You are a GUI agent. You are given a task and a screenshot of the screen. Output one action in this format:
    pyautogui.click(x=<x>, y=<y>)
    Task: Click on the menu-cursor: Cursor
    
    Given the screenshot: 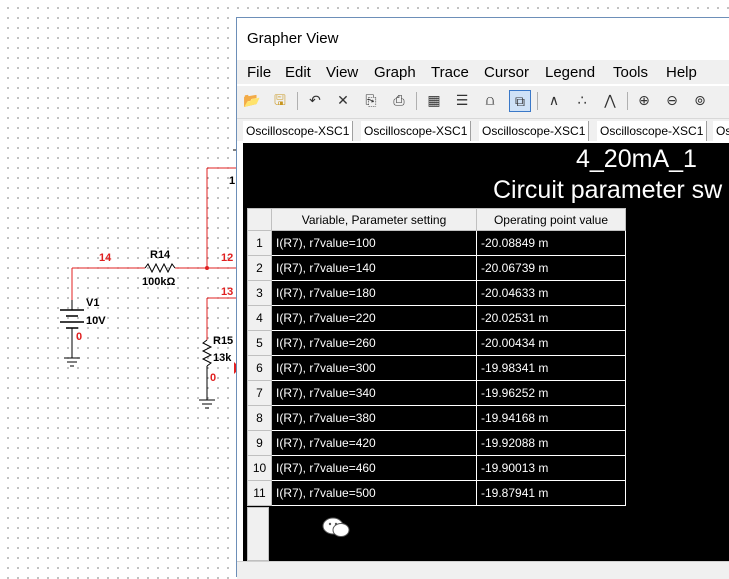 What is the action you would take?
    pyautogui.click(x=506, y=72)
    